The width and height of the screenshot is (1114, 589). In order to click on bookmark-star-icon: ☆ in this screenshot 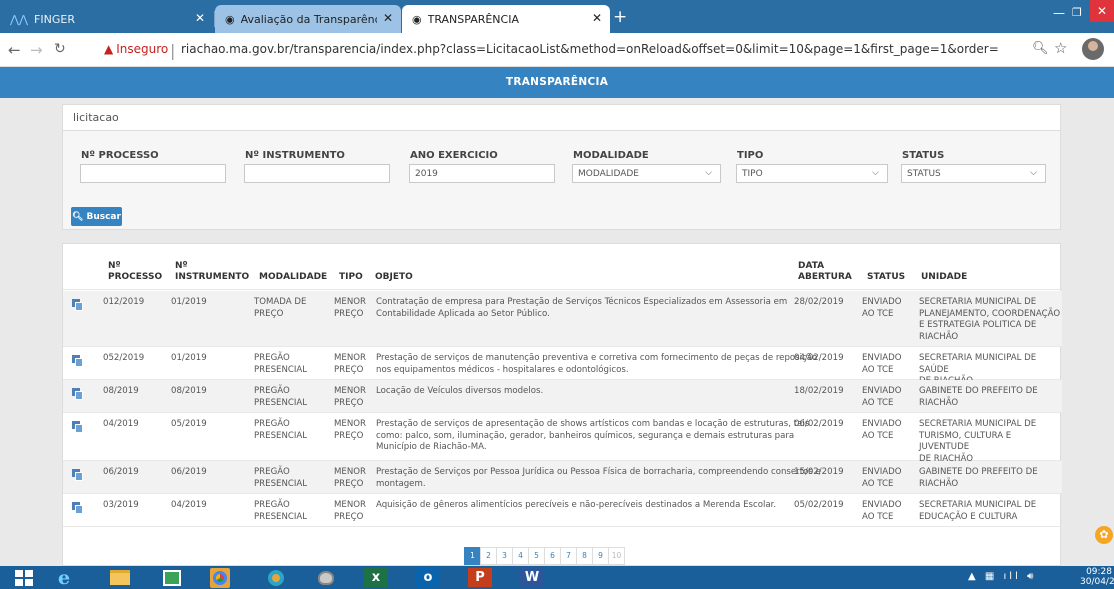, I will do `click(1060, 48)`.